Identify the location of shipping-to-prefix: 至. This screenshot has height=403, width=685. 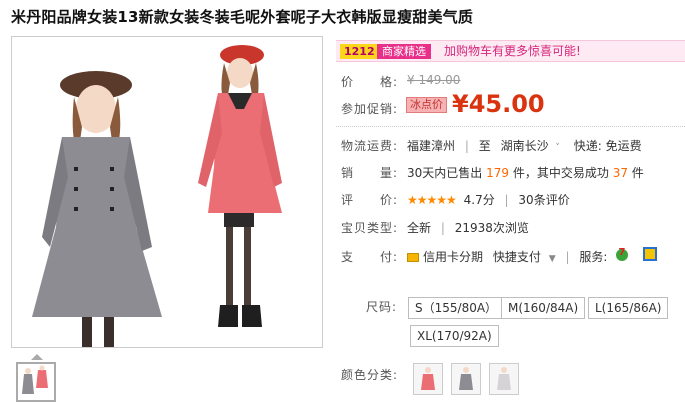
(484, 146).